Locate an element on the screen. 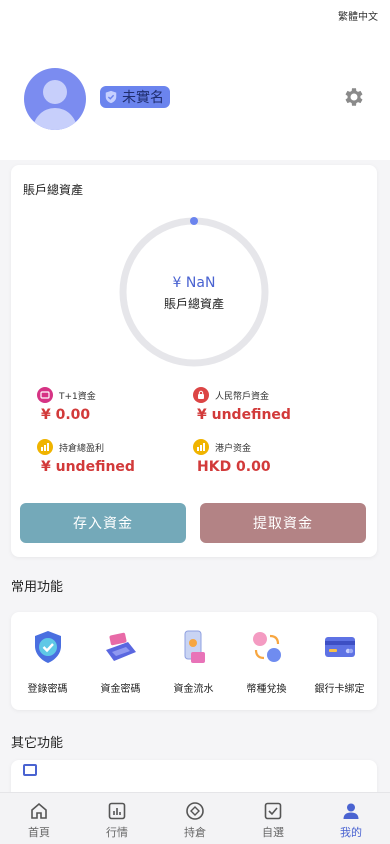 The image size is (390, 844). common-functions-title: 常用功能 is located at coordinates (37, 587).